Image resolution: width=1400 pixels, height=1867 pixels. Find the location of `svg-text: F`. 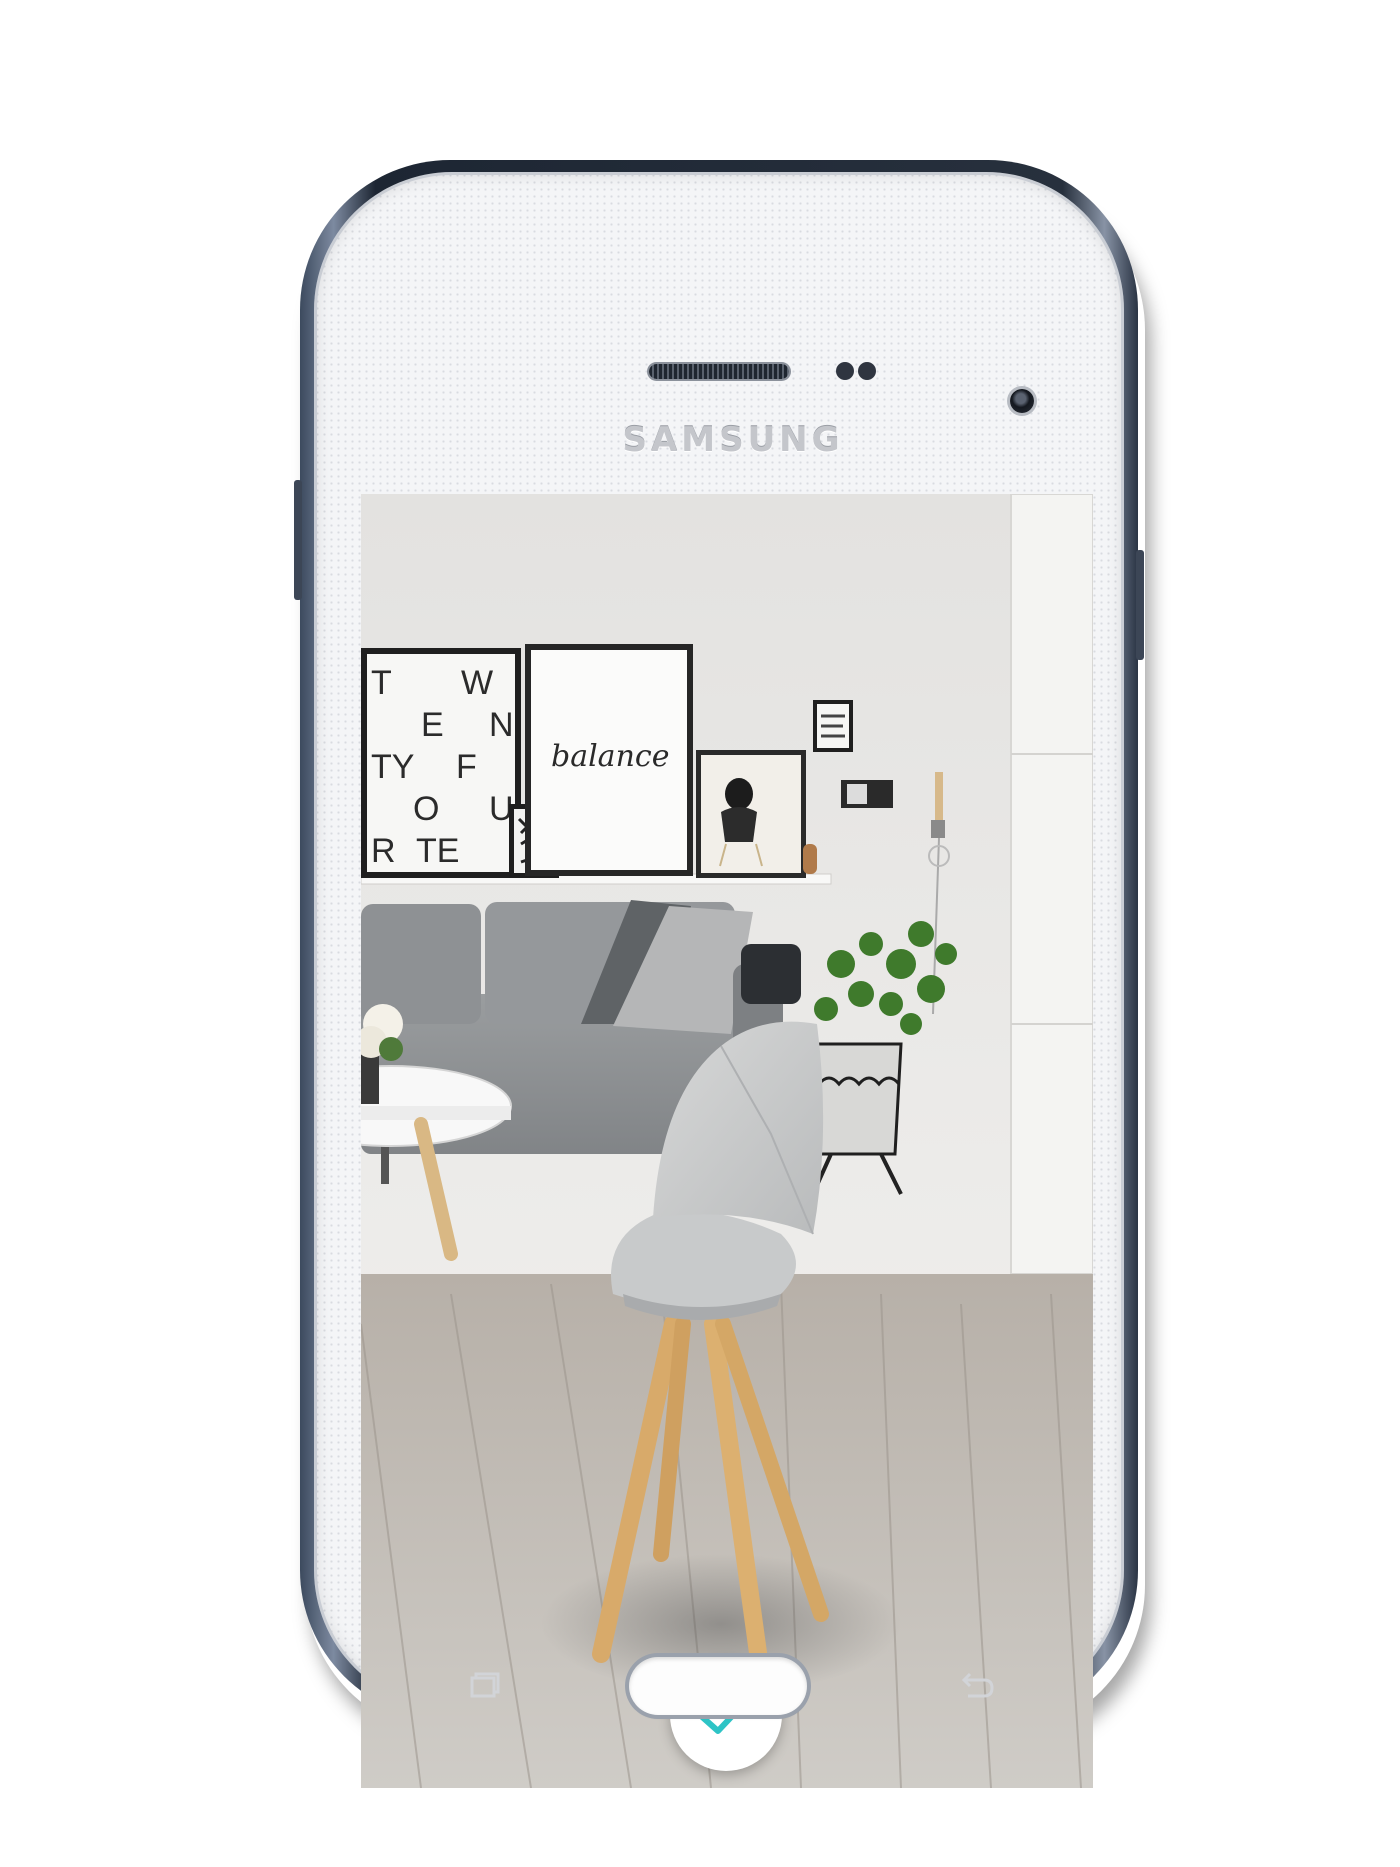

svg-text: F is located at coordinates (466, 767).